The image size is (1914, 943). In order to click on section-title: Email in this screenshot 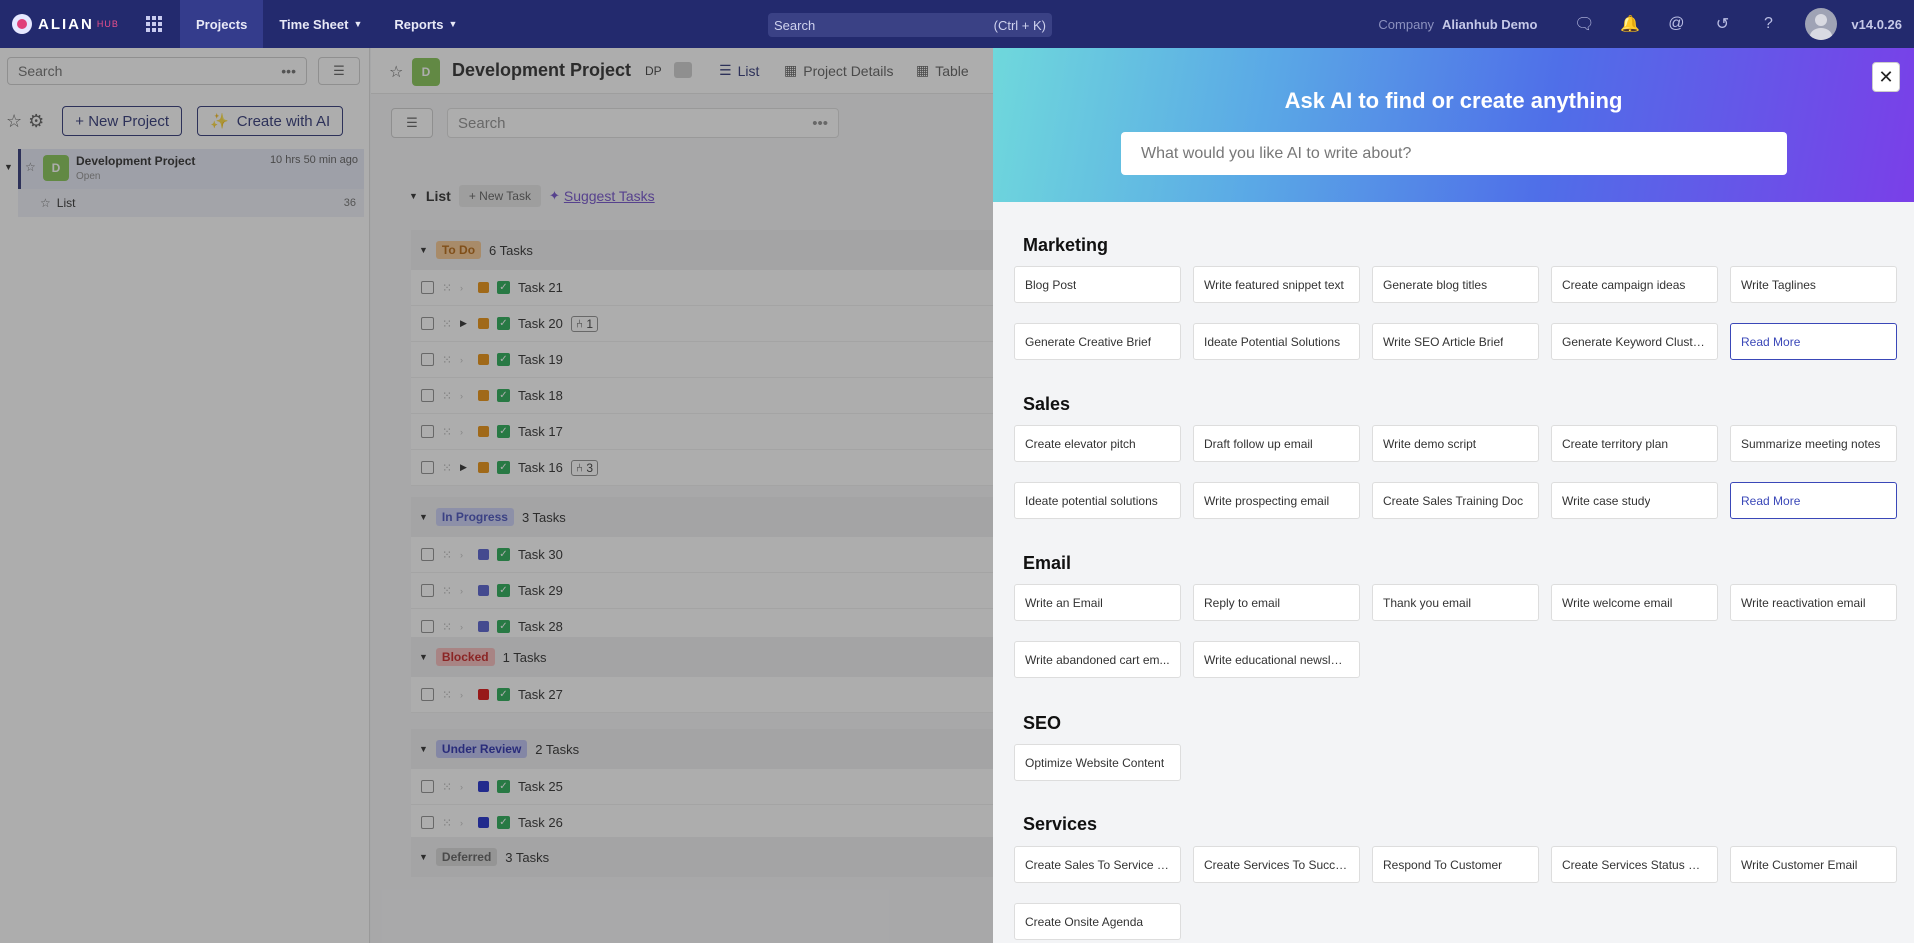, I will do `click(1047, 563)`.